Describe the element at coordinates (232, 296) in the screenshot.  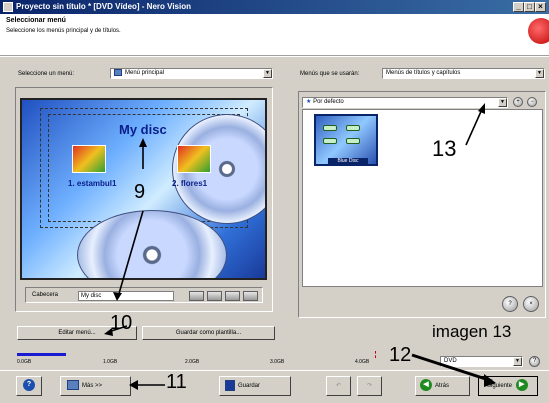
I see `align-right-icon` at that location.